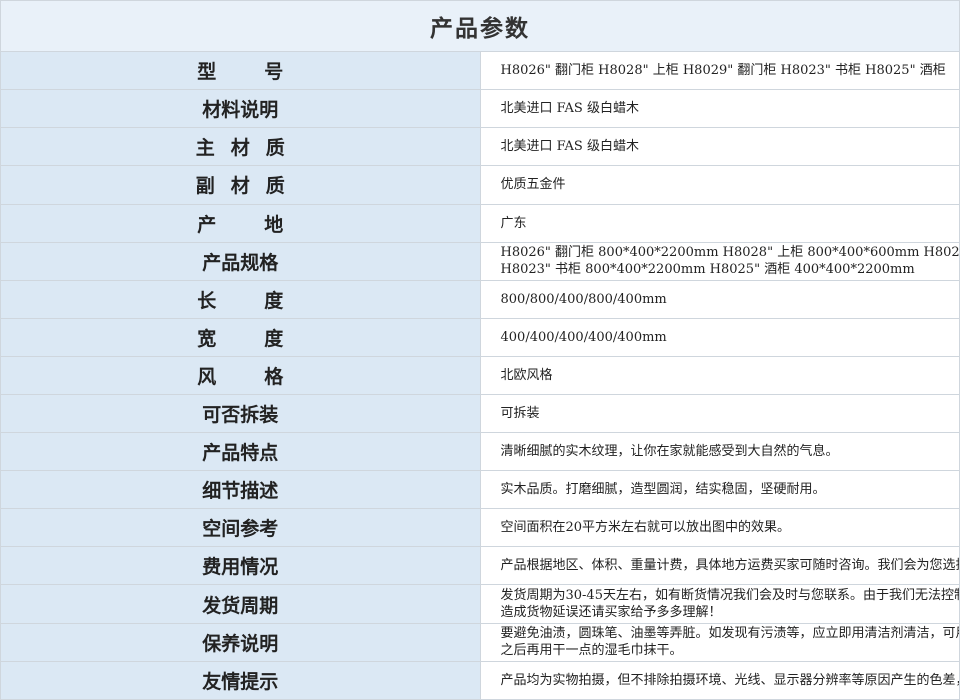 This screenshot has height=700, width=960. What do you see at coordinates (719, 185) in the screenshot?
I see `spec-value-cell: 优质五金件` at bounding box center [719, 185].